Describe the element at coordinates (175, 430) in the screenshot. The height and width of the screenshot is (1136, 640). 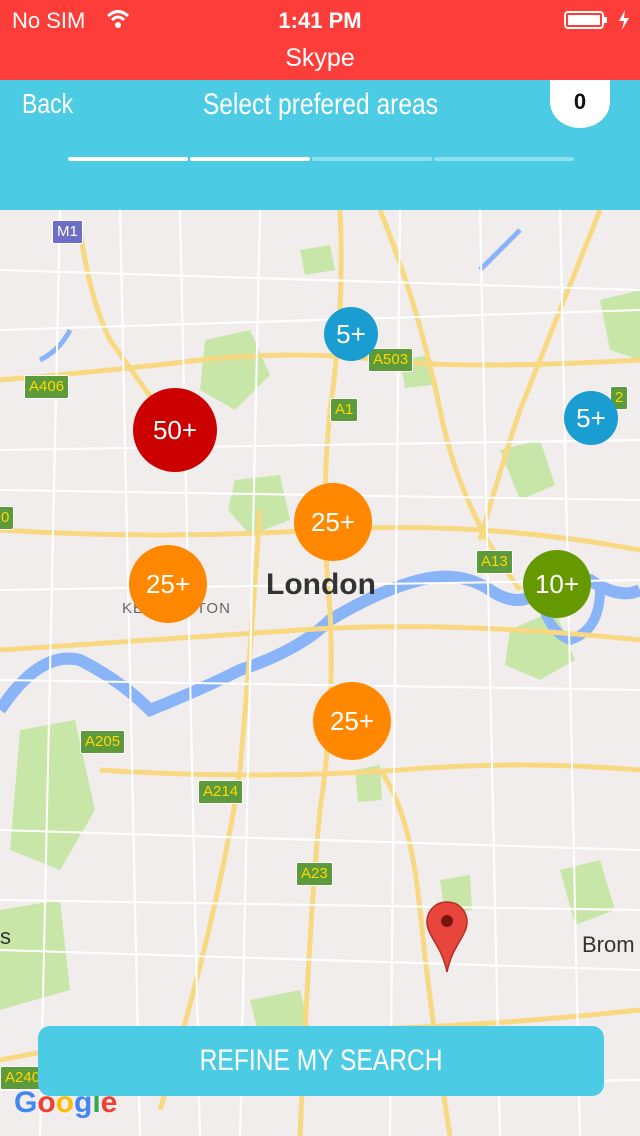
I see `map-cluster-marker: 50+` at that location.